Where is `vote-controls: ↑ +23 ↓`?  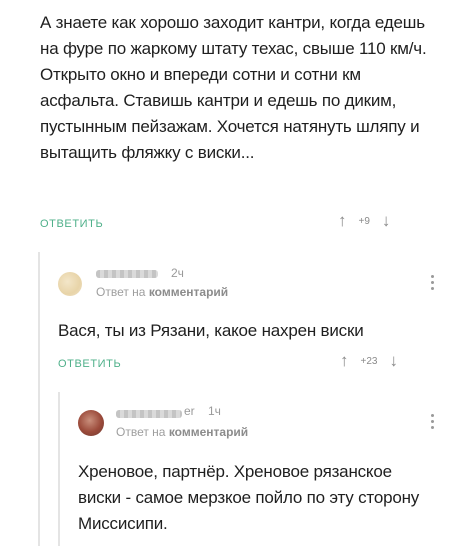 vote-controls: ↑ +23 ↓ is located at coordinates (369, 361).